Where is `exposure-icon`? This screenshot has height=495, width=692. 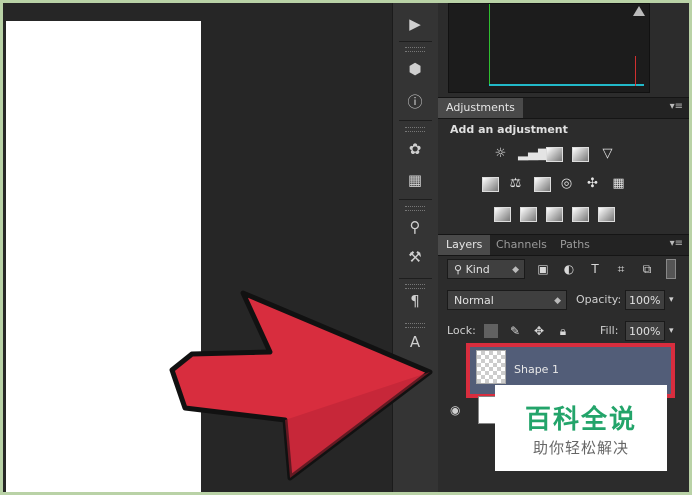
exposure-icon is located at coordinates (580, 154).